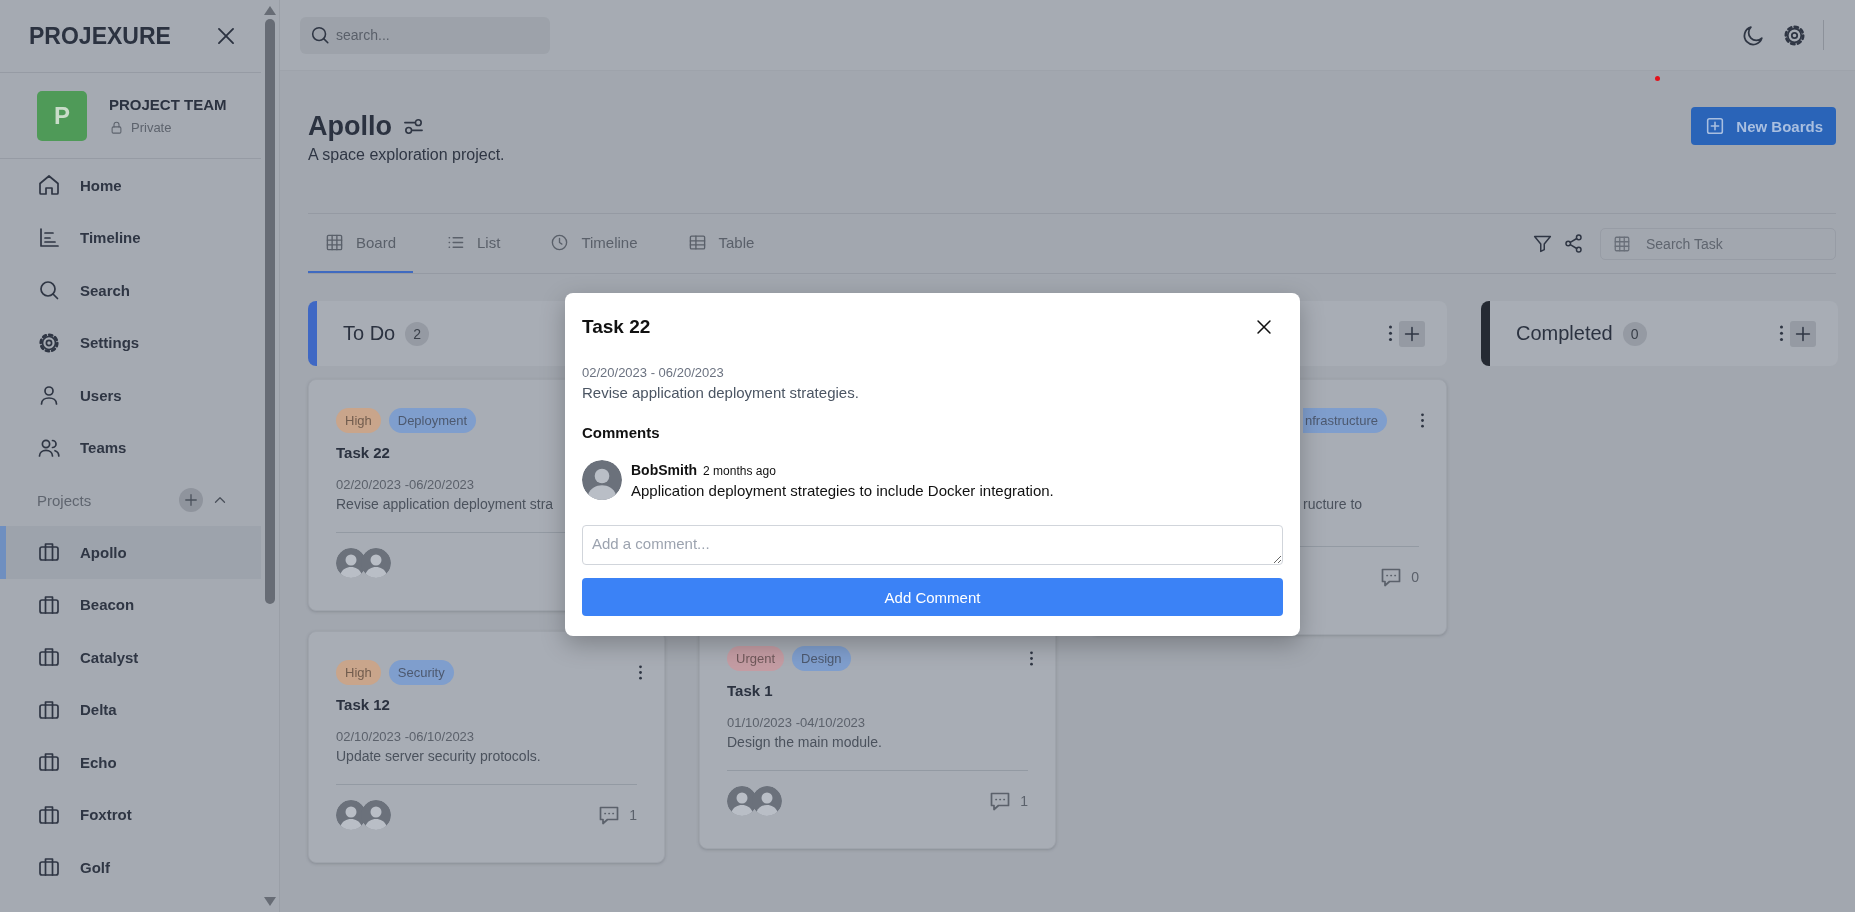 Image resolution: width=1855 pixels, height=912 pixels. Describe the element at coordinates (486, 747) in the screenshot. I see `task-card: High Security Task 12 02/10/2023 -06/10/2023 Update server security protocols. 1` at that location.